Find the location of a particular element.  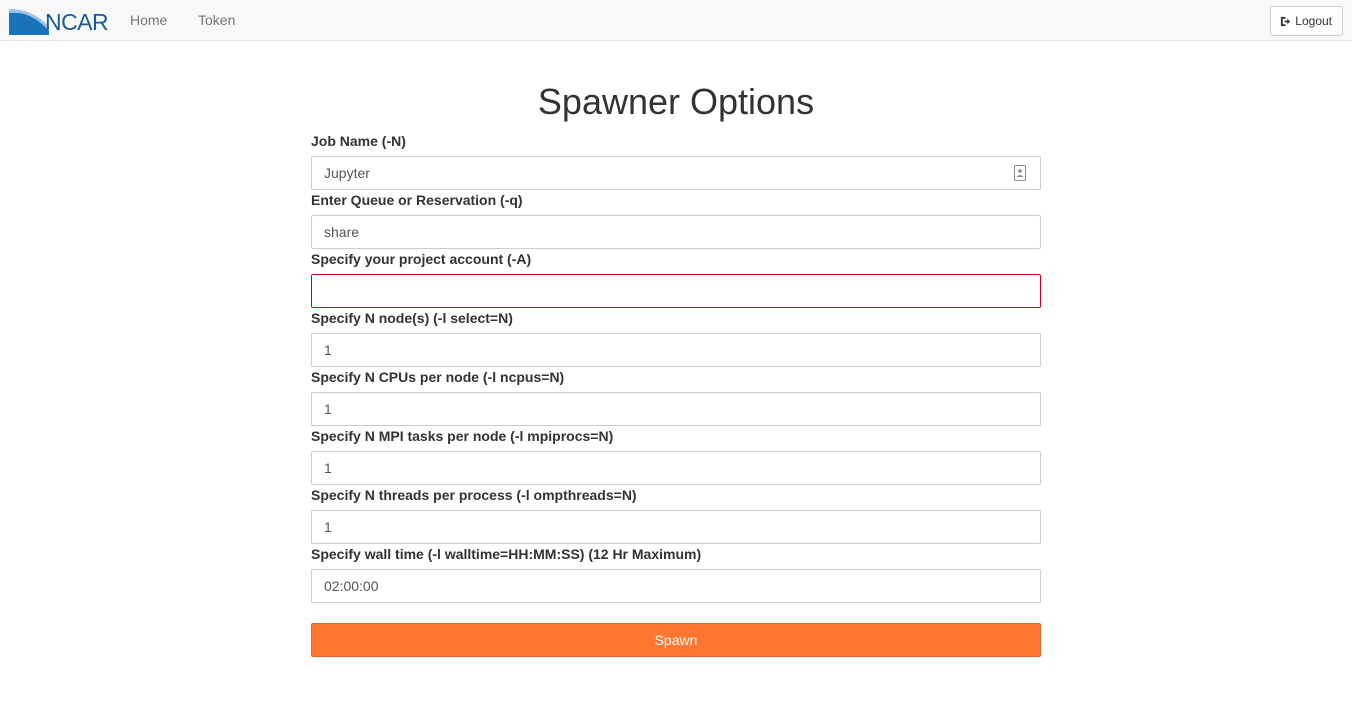

cpus-label: Specify N CPUs per node (-l ncpus=N) is located at coordinates (438, 377).